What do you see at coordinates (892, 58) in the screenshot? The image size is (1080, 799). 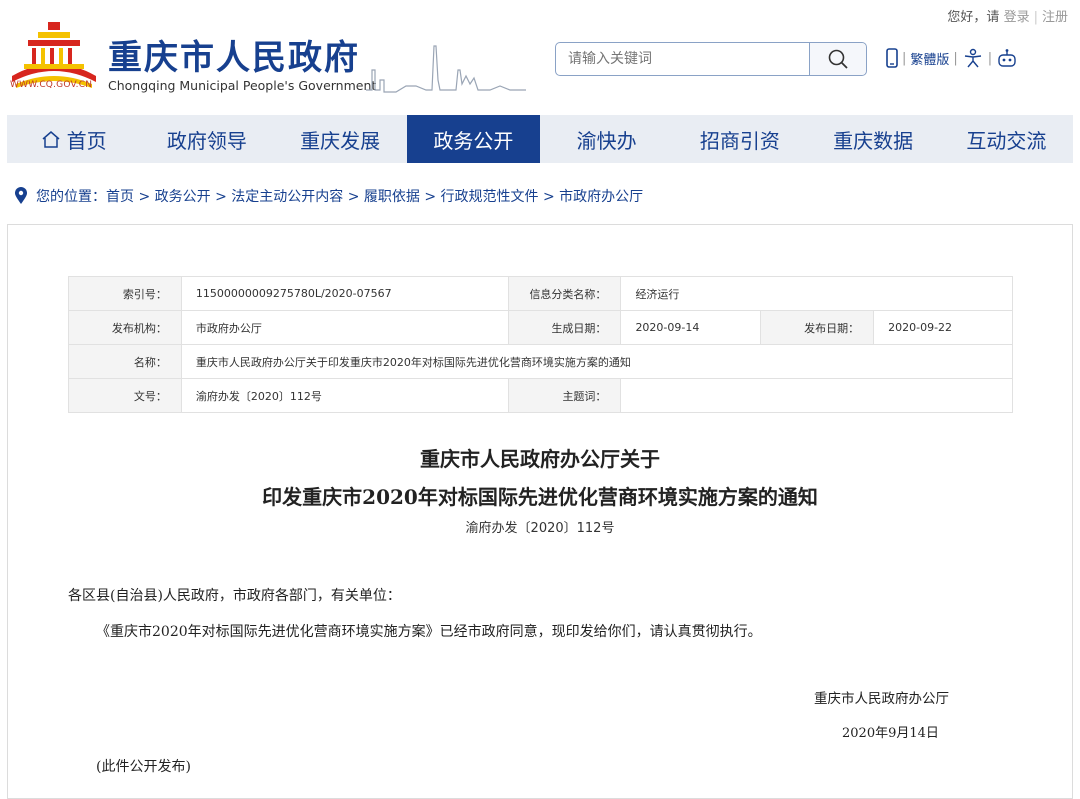 I see `mobile-icon` at bounding box center [892, 58].